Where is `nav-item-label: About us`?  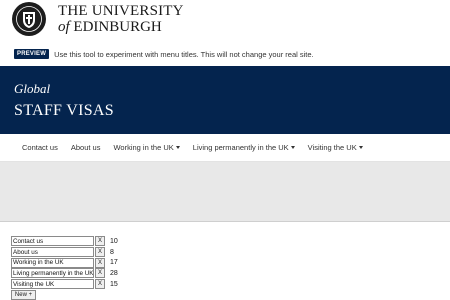 nav-item-label: About us is located at coordinates (85, 147).